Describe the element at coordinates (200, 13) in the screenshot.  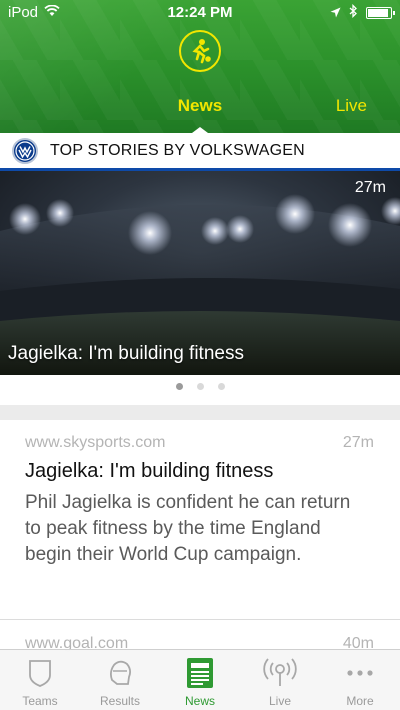
I see `status-bar: iPod 12:24 PM` at that location.